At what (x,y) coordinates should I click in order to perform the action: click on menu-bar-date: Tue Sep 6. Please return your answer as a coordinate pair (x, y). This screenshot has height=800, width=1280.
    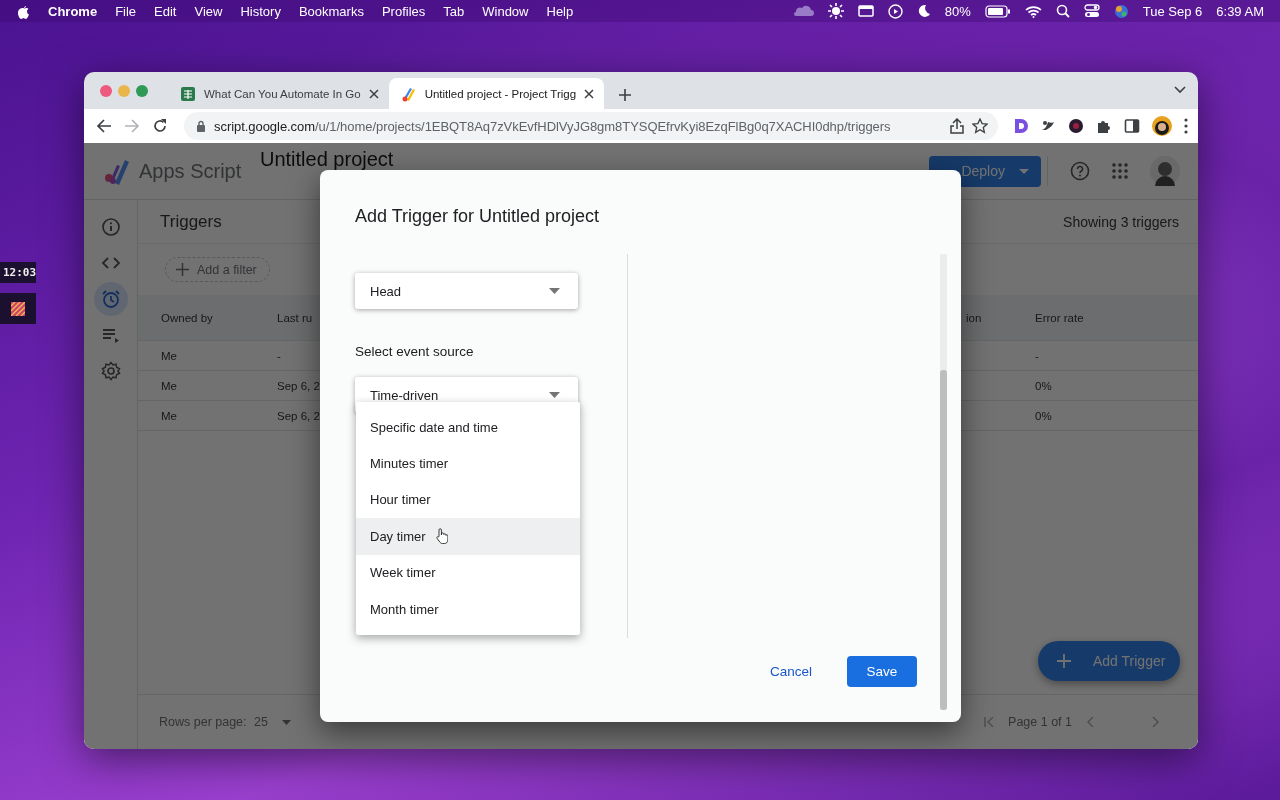
    Looking at the image, I should click on (1172, 11).